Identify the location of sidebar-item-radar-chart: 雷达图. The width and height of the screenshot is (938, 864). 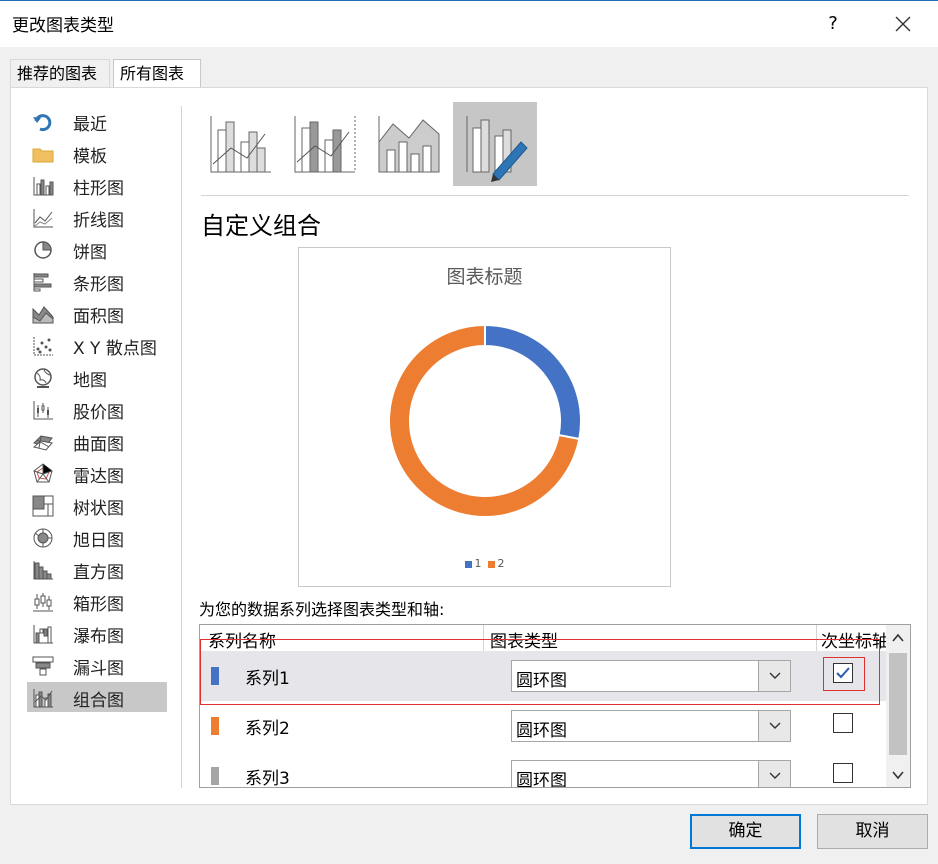
(97, 473).